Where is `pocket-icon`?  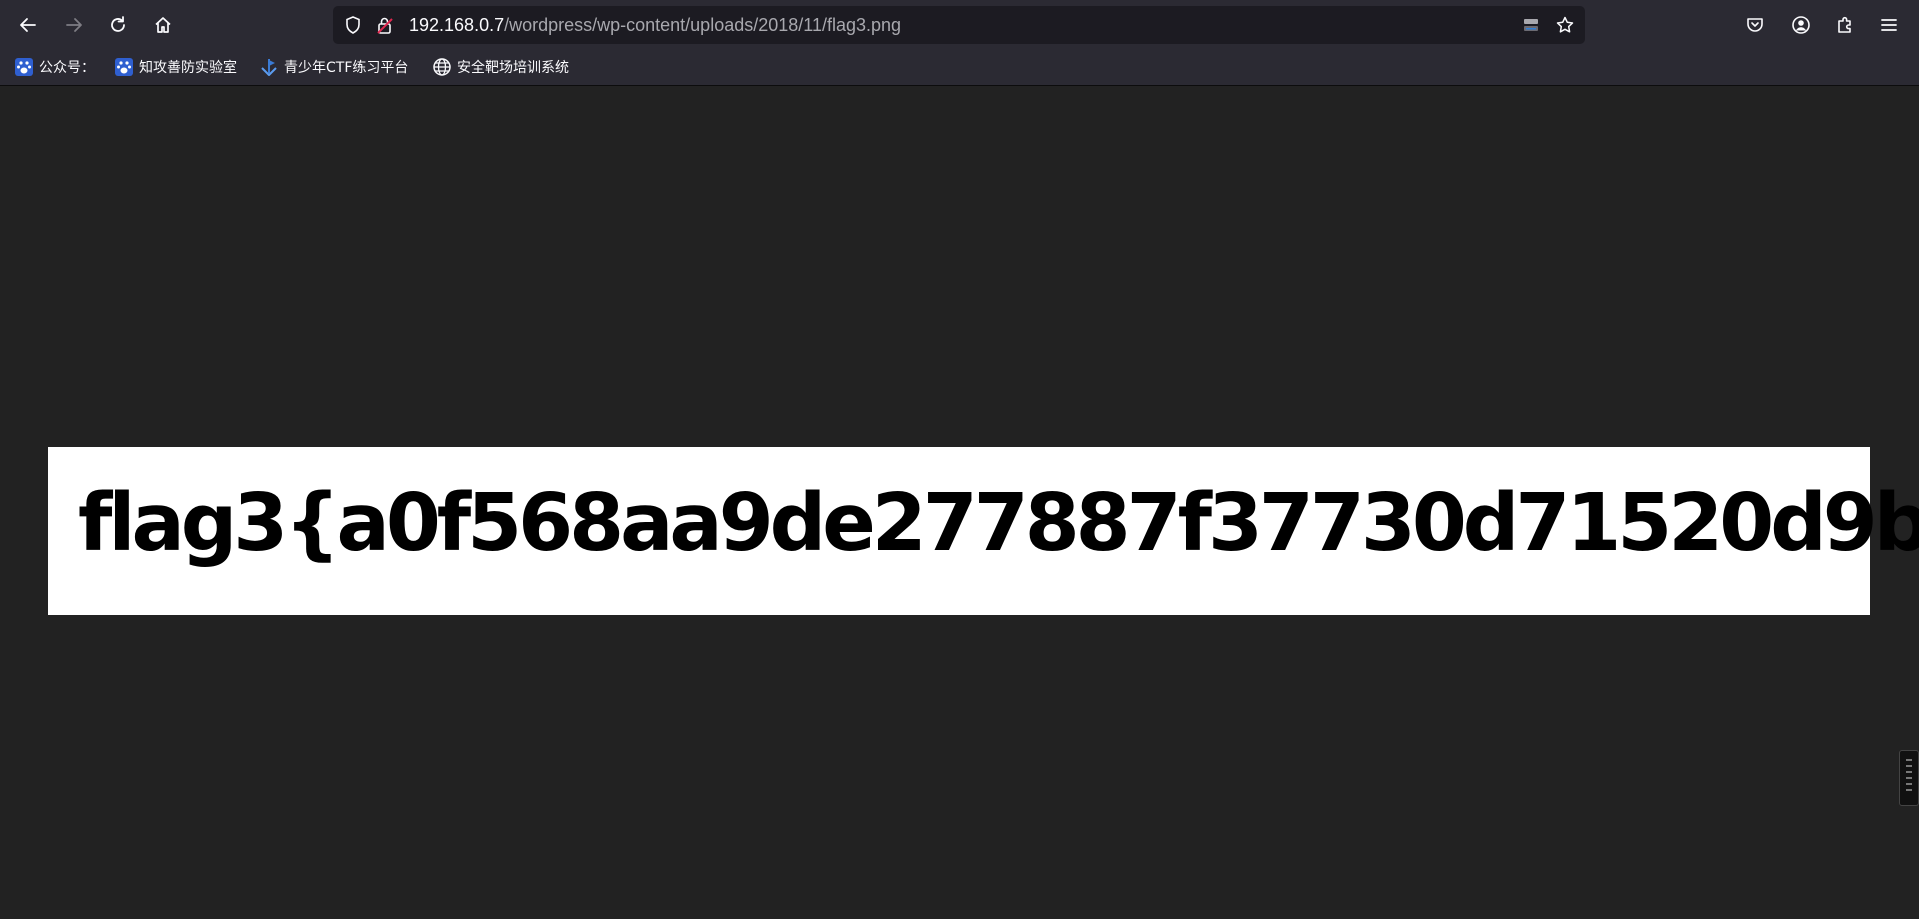 pocket-icon is located at coordinates (1755, 25).